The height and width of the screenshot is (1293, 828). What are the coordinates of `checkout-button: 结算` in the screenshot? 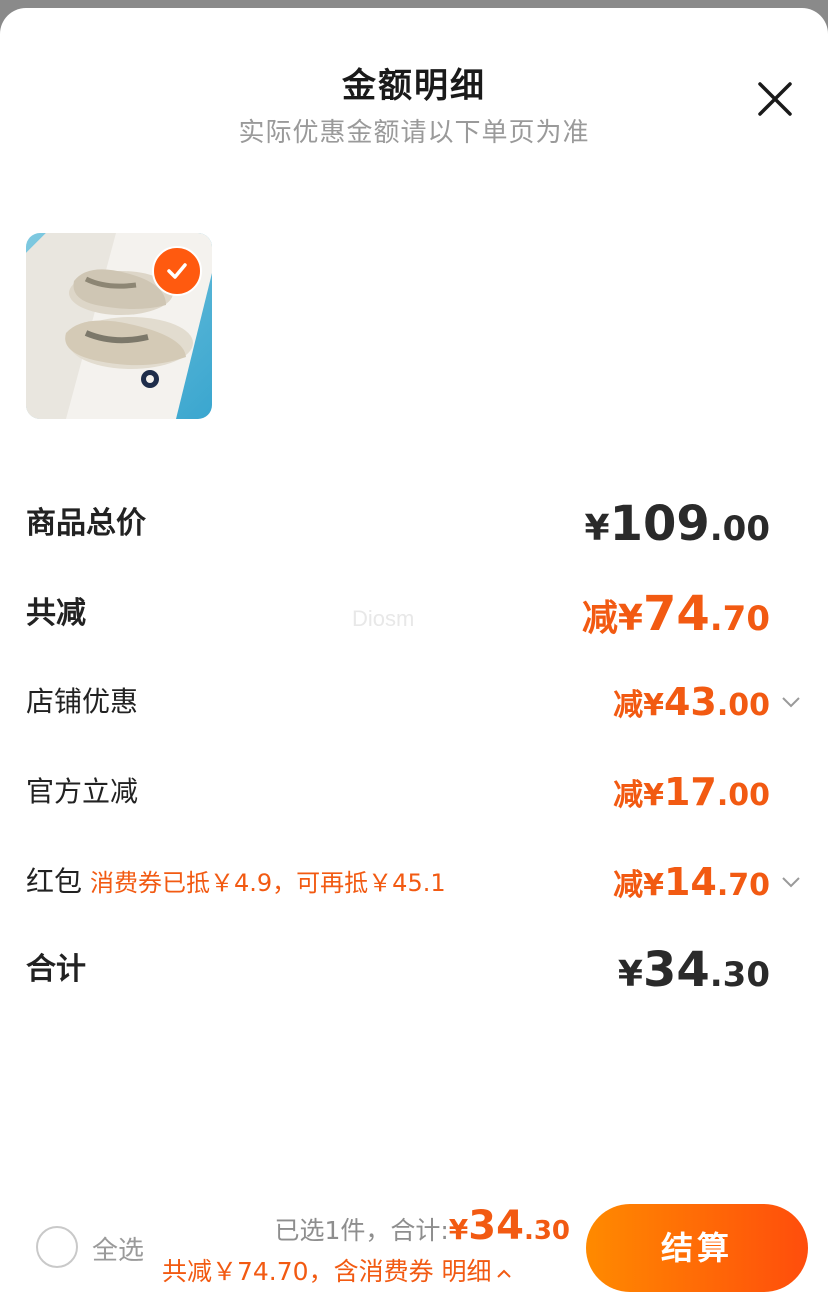 It's located at (697, 1248).